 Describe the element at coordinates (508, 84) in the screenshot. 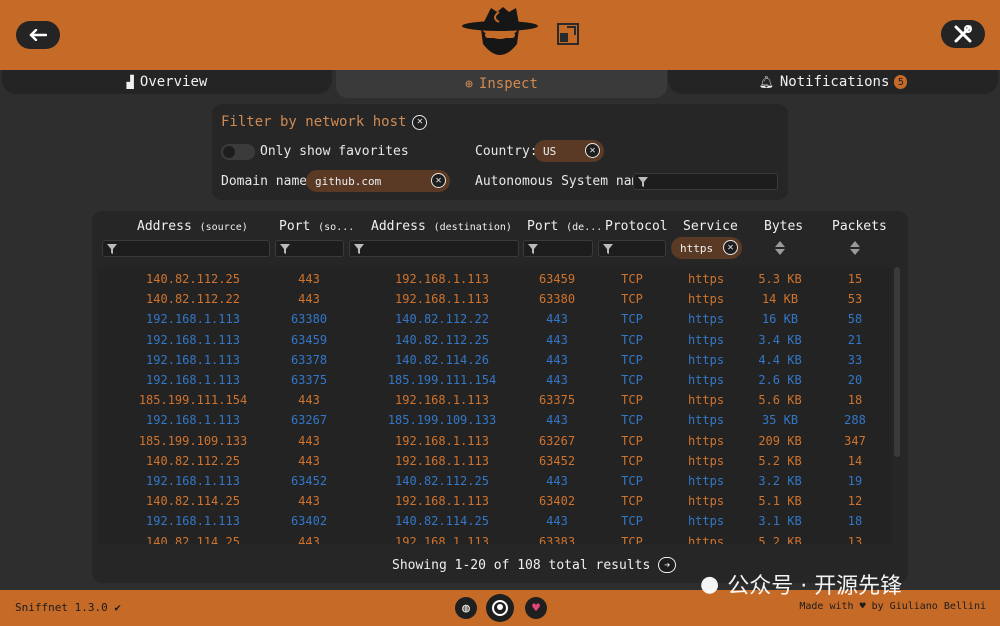

I see `tab-inspect-label: Inspect` at that location.